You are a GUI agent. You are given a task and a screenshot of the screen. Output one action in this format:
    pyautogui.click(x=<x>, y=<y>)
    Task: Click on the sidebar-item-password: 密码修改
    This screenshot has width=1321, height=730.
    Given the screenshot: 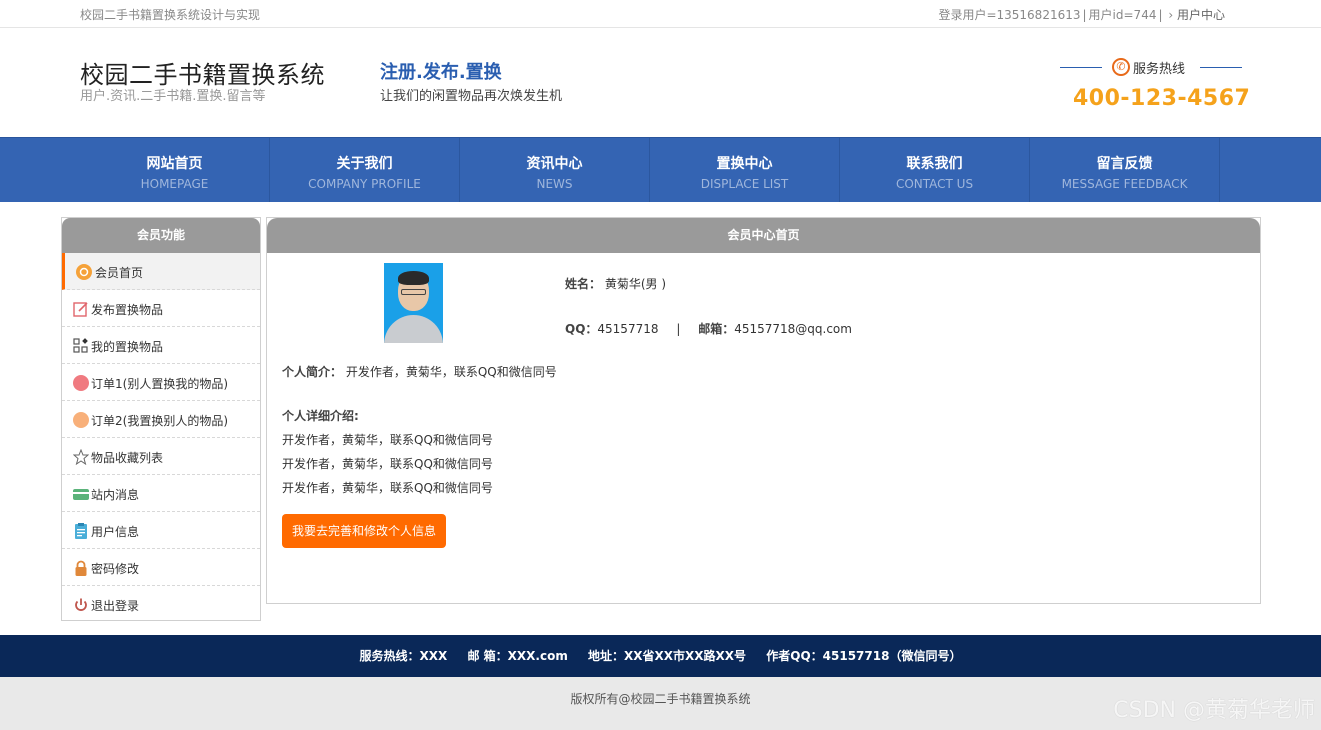 What is the action you would take?
    pyautogui.click(x=161, y=567)
    